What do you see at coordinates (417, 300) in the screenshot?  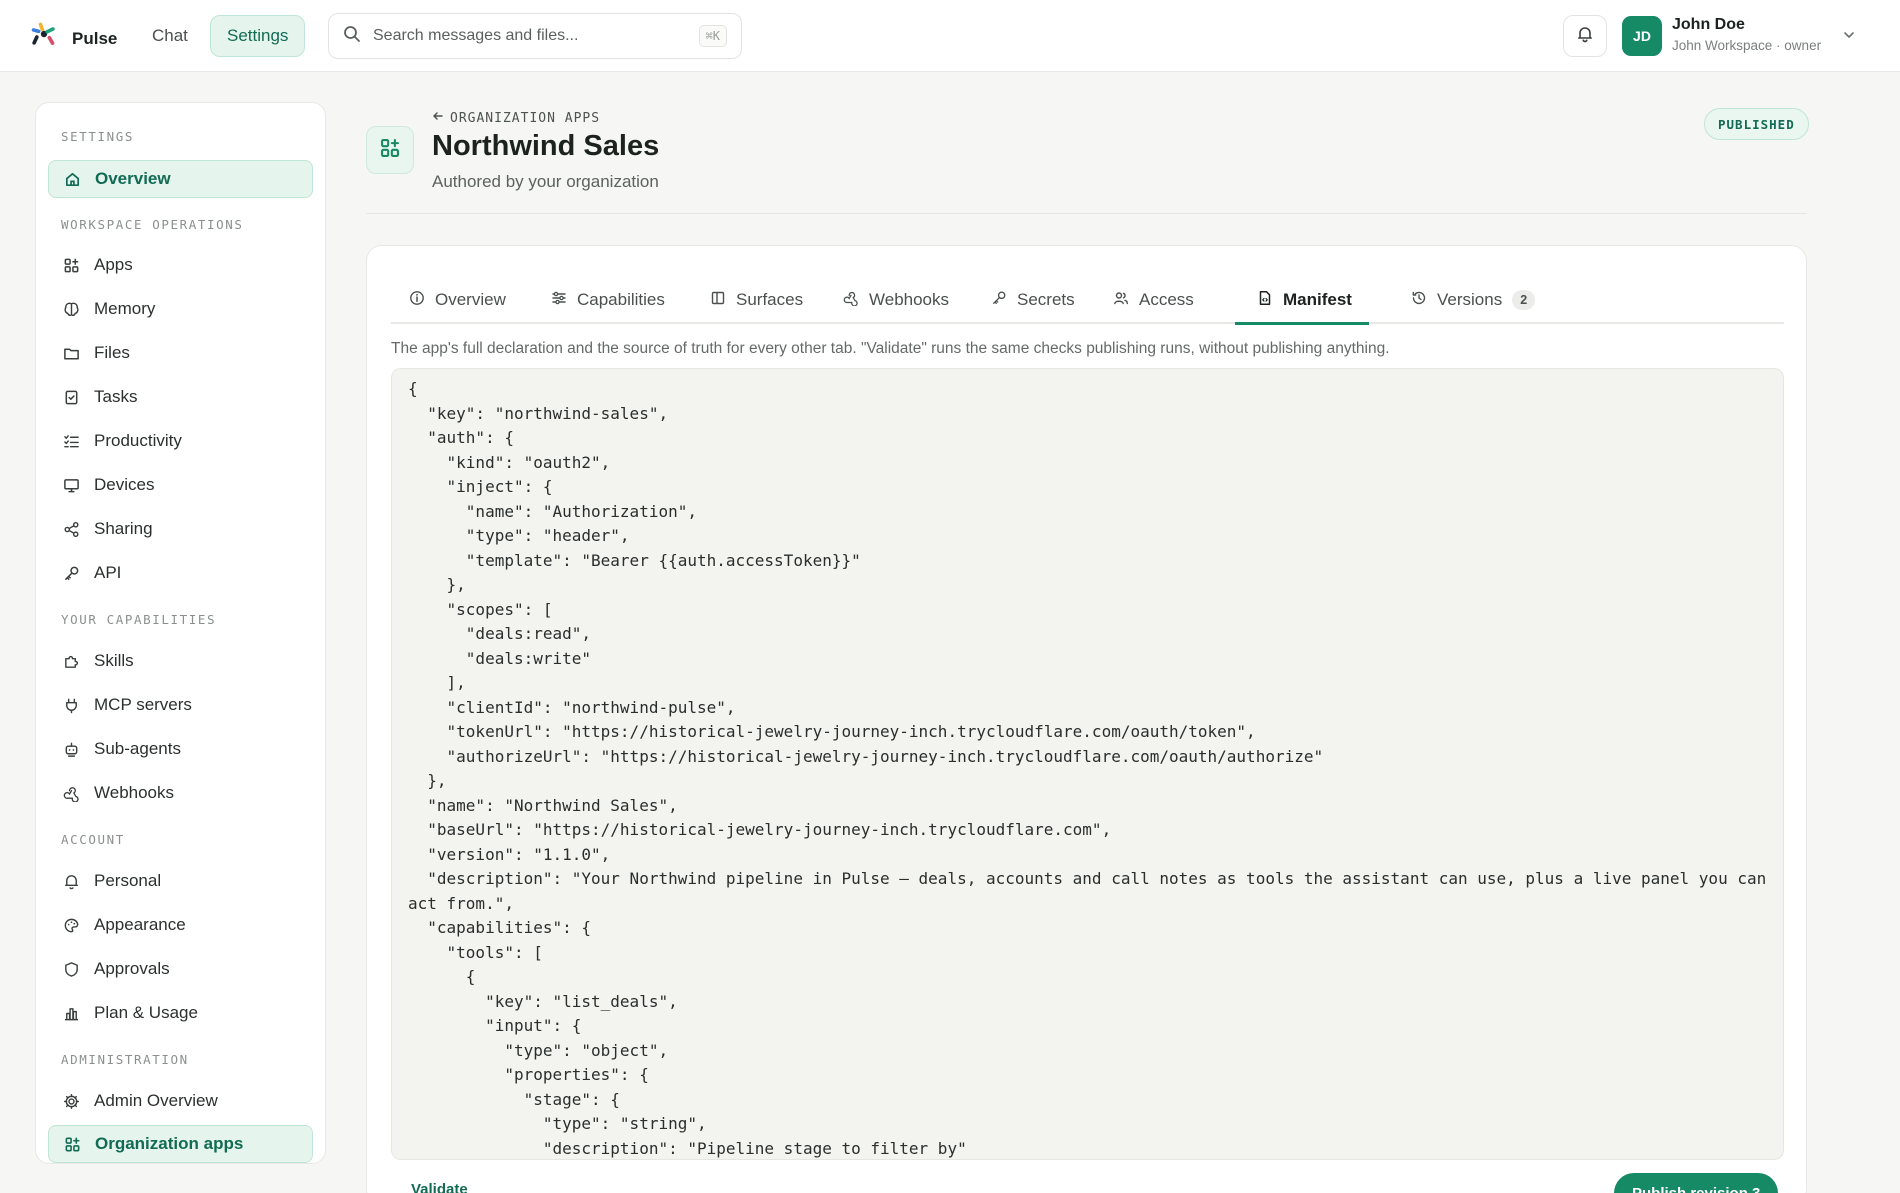 I see `info-icon` at bounding box center [417, 300].